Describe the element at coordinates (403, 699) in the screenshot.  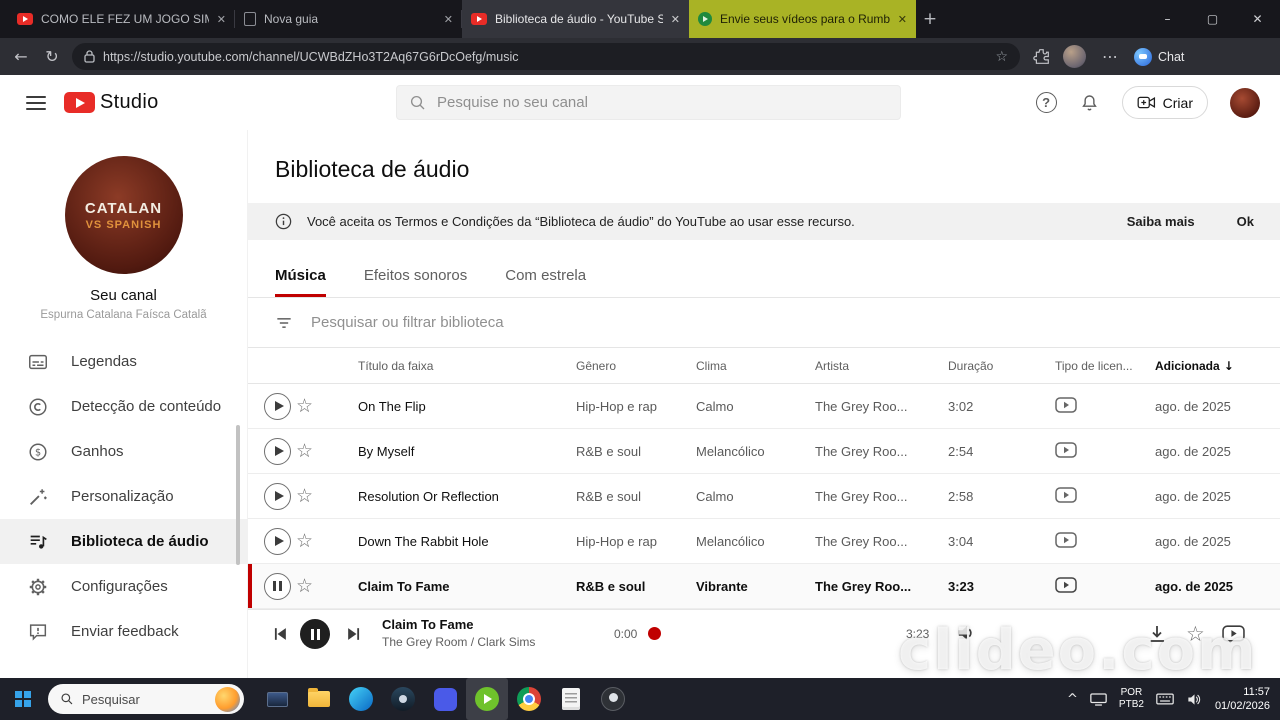
I see `taskbar-app-steam` at that location.